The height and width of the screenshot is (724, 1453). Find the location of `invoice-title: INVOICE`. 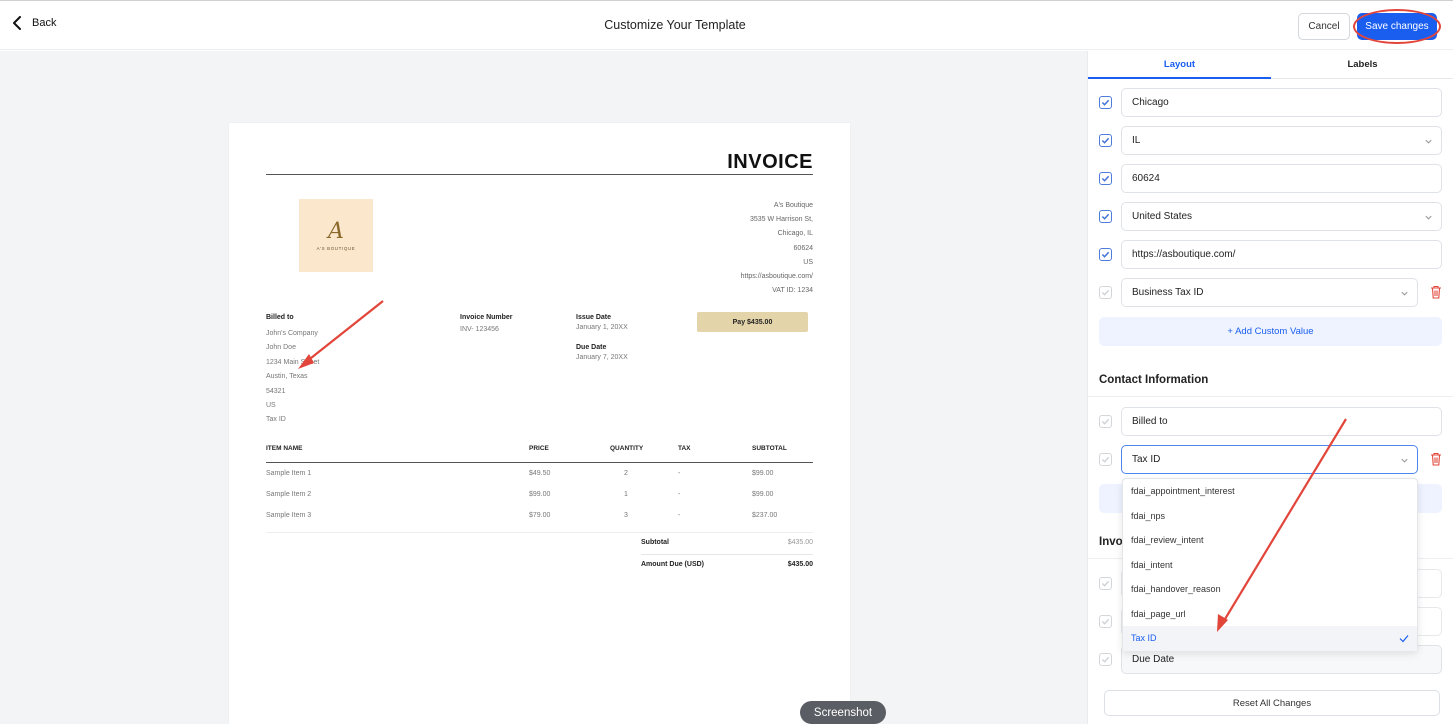

invoice-title: INVOICE is located at coordinates (770, 162).